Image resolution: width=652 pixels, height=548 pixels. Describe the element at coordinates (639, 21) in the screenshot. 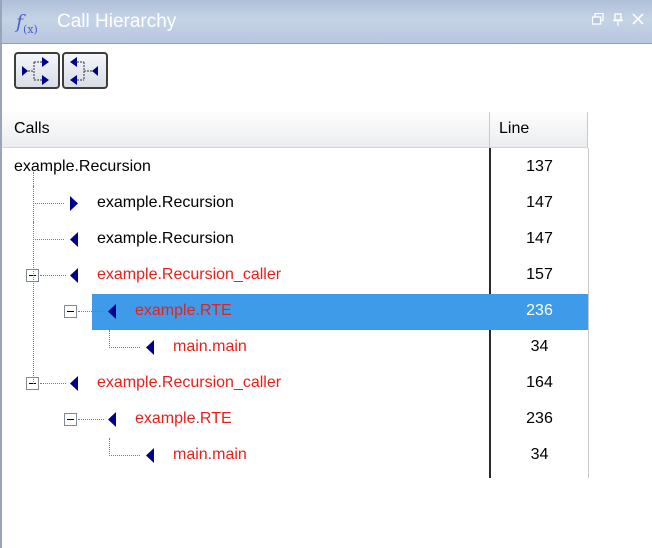

I see `close-icon` at that location.